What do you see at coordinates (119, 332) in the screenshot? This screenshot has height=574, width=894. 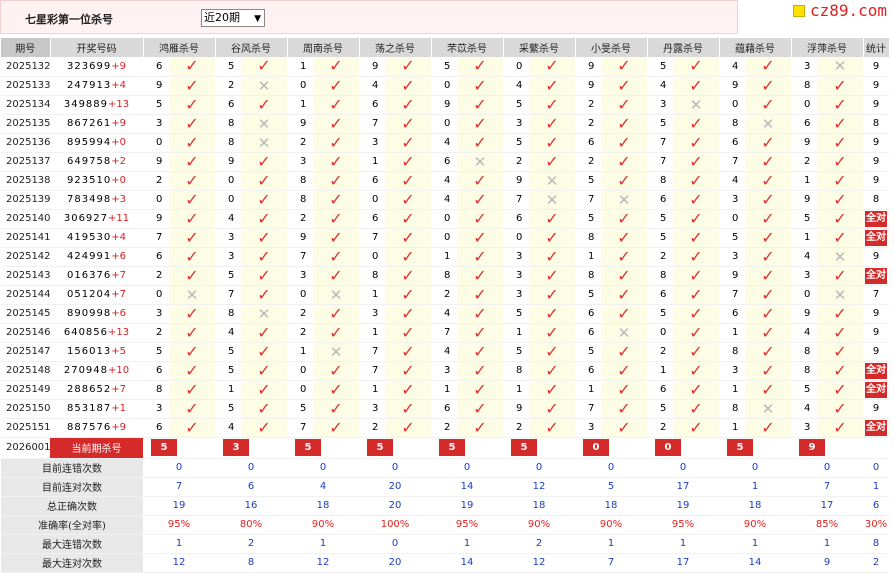 I see `draw-bonus: +13` at bounding box center [119, 332].